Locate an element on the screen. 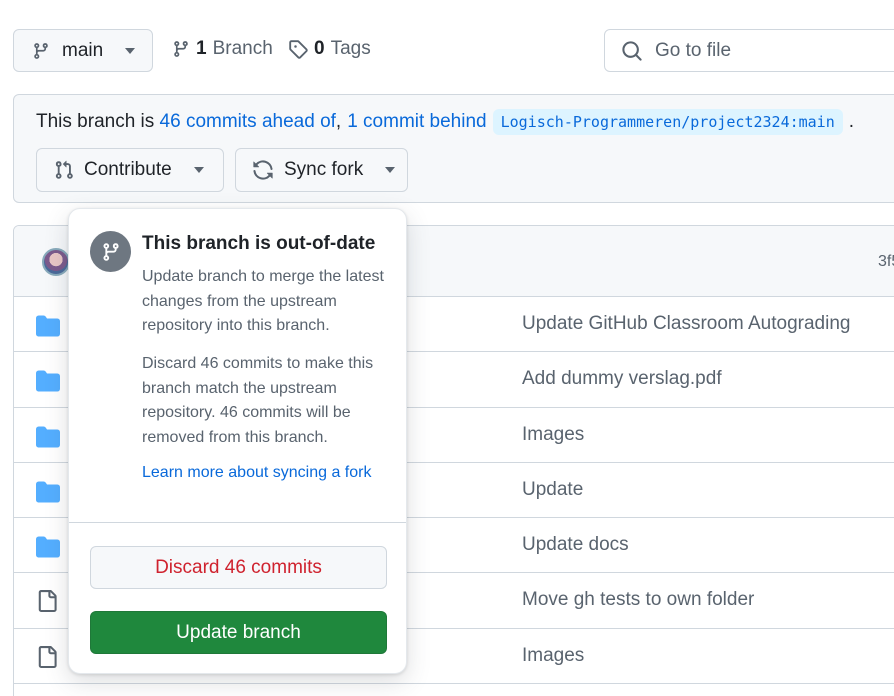 This screenshot has width=894, height=696. sync-fork-label: Sync fork is located at coordinates (324, 169).